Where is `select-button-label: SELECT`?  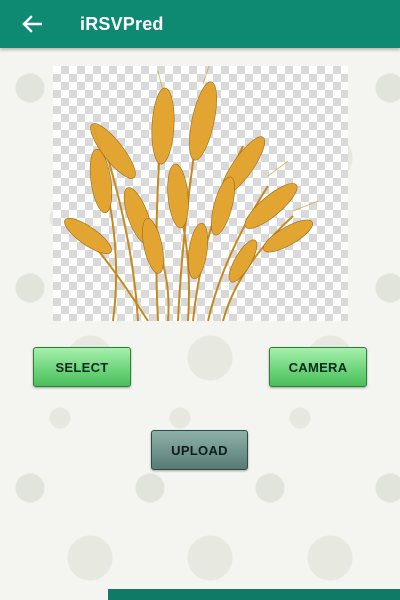 select-button-label: SELECT is located at coordinates (82, 367).